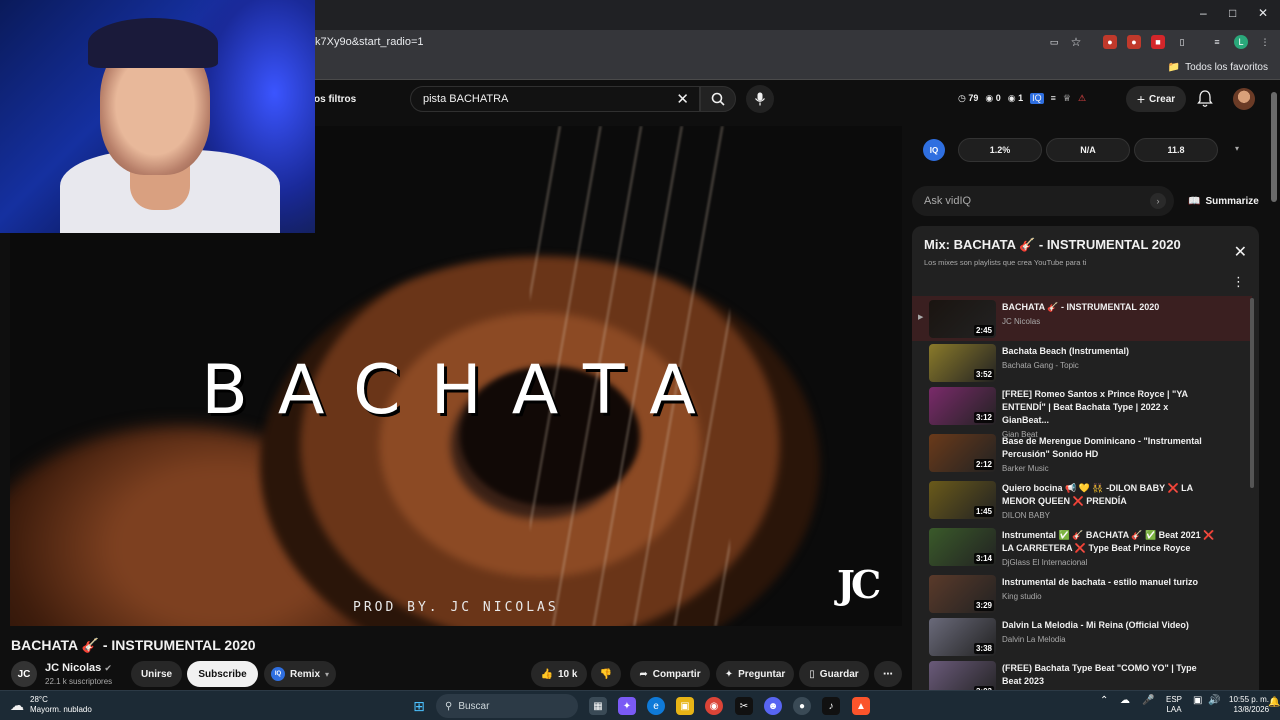  I want to click on playlist-item-thumbnail: 3:52, so click(962, 363).